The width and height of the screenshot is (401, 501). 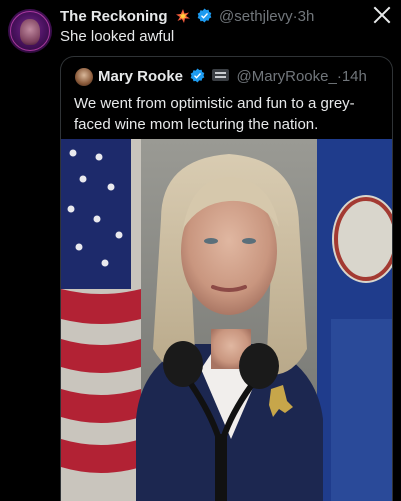 What do you see at coordinates (256, 16) in the screenshot?
I see `author-handle: @sethjlevy` at bounding box center [256, 16].